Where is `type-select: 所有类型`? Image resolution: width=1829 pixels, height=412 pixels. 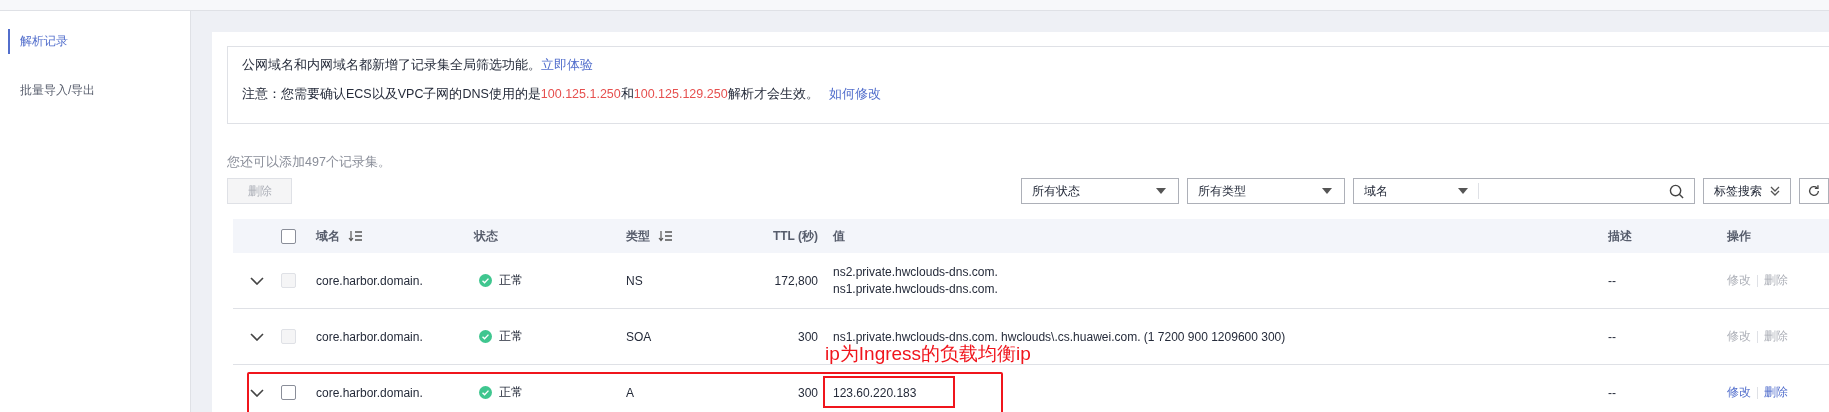 type-select: 所有类型 is located at coordinates (1266, 191).